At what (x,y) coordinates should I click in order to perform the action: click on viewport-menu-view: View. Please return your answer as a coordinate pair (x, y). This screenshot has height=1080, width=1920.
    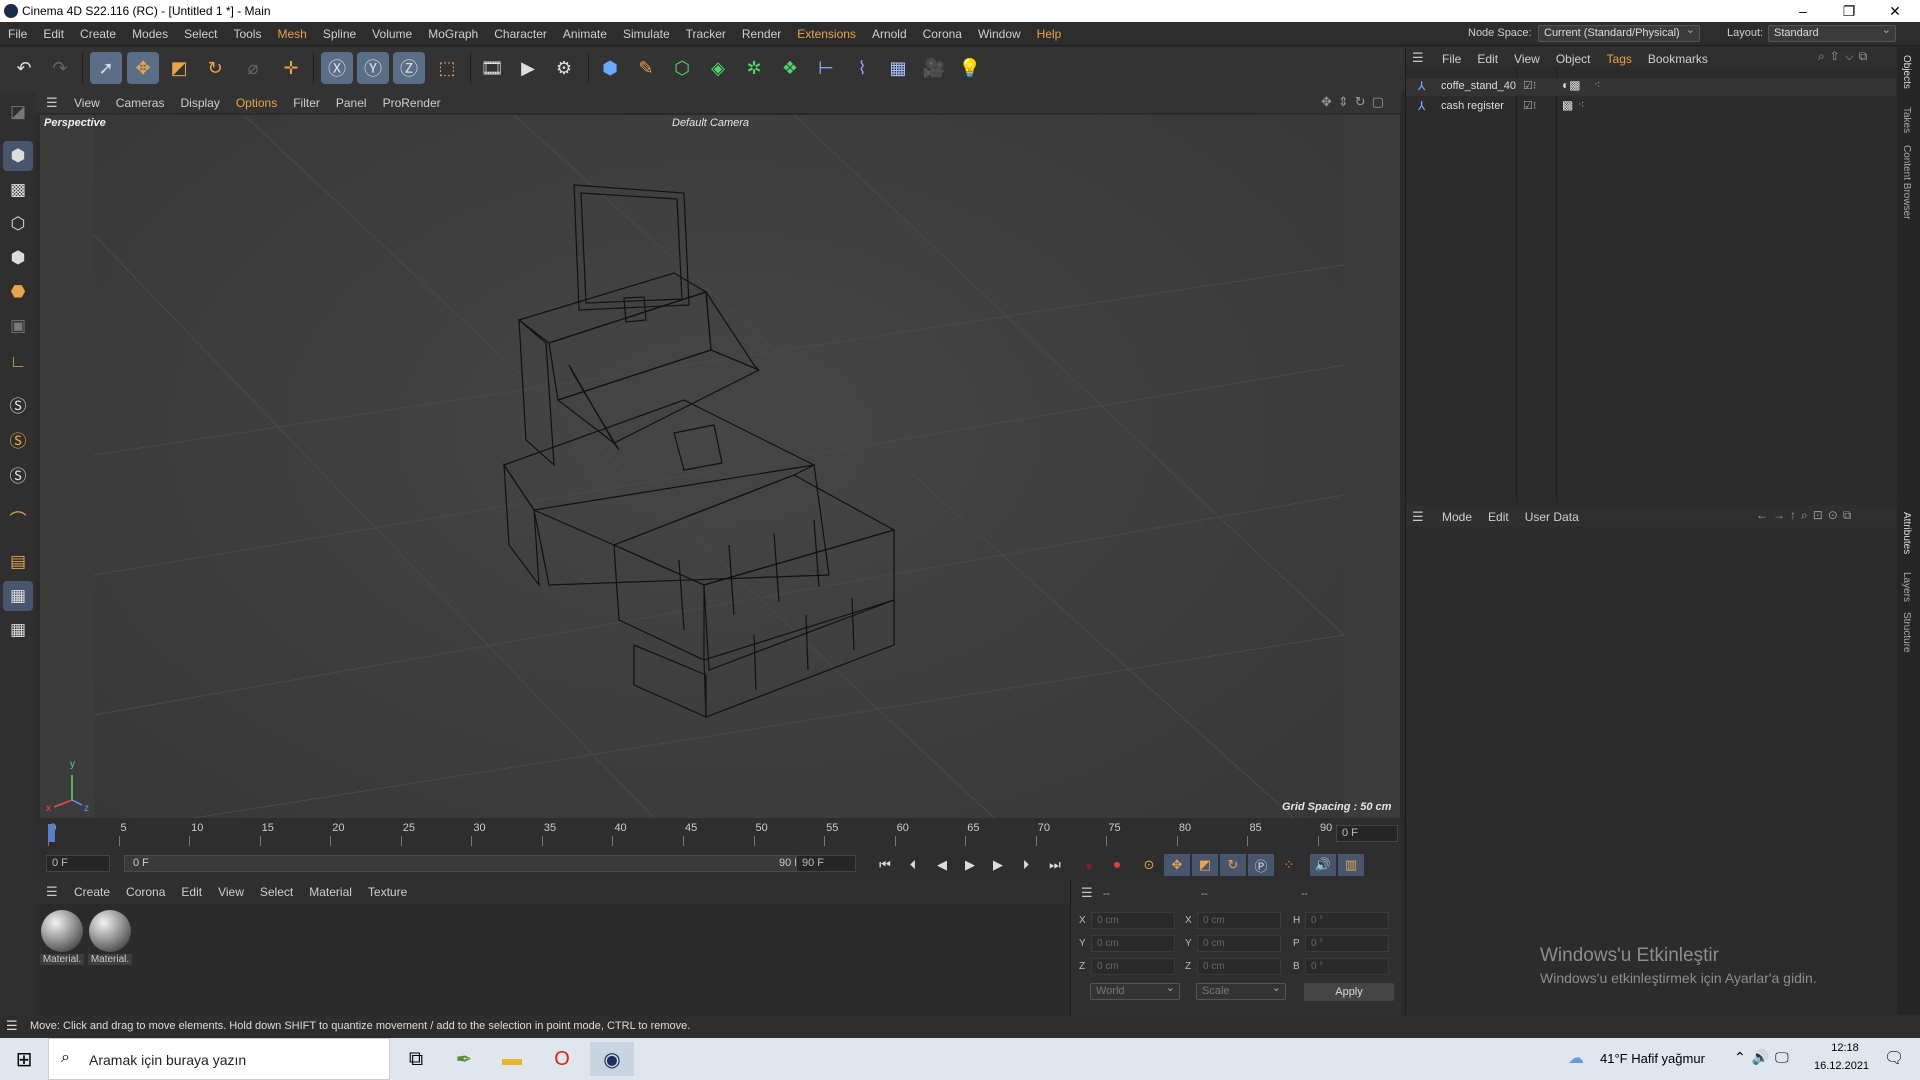
    Looking at the image, I should click on (87, 103).